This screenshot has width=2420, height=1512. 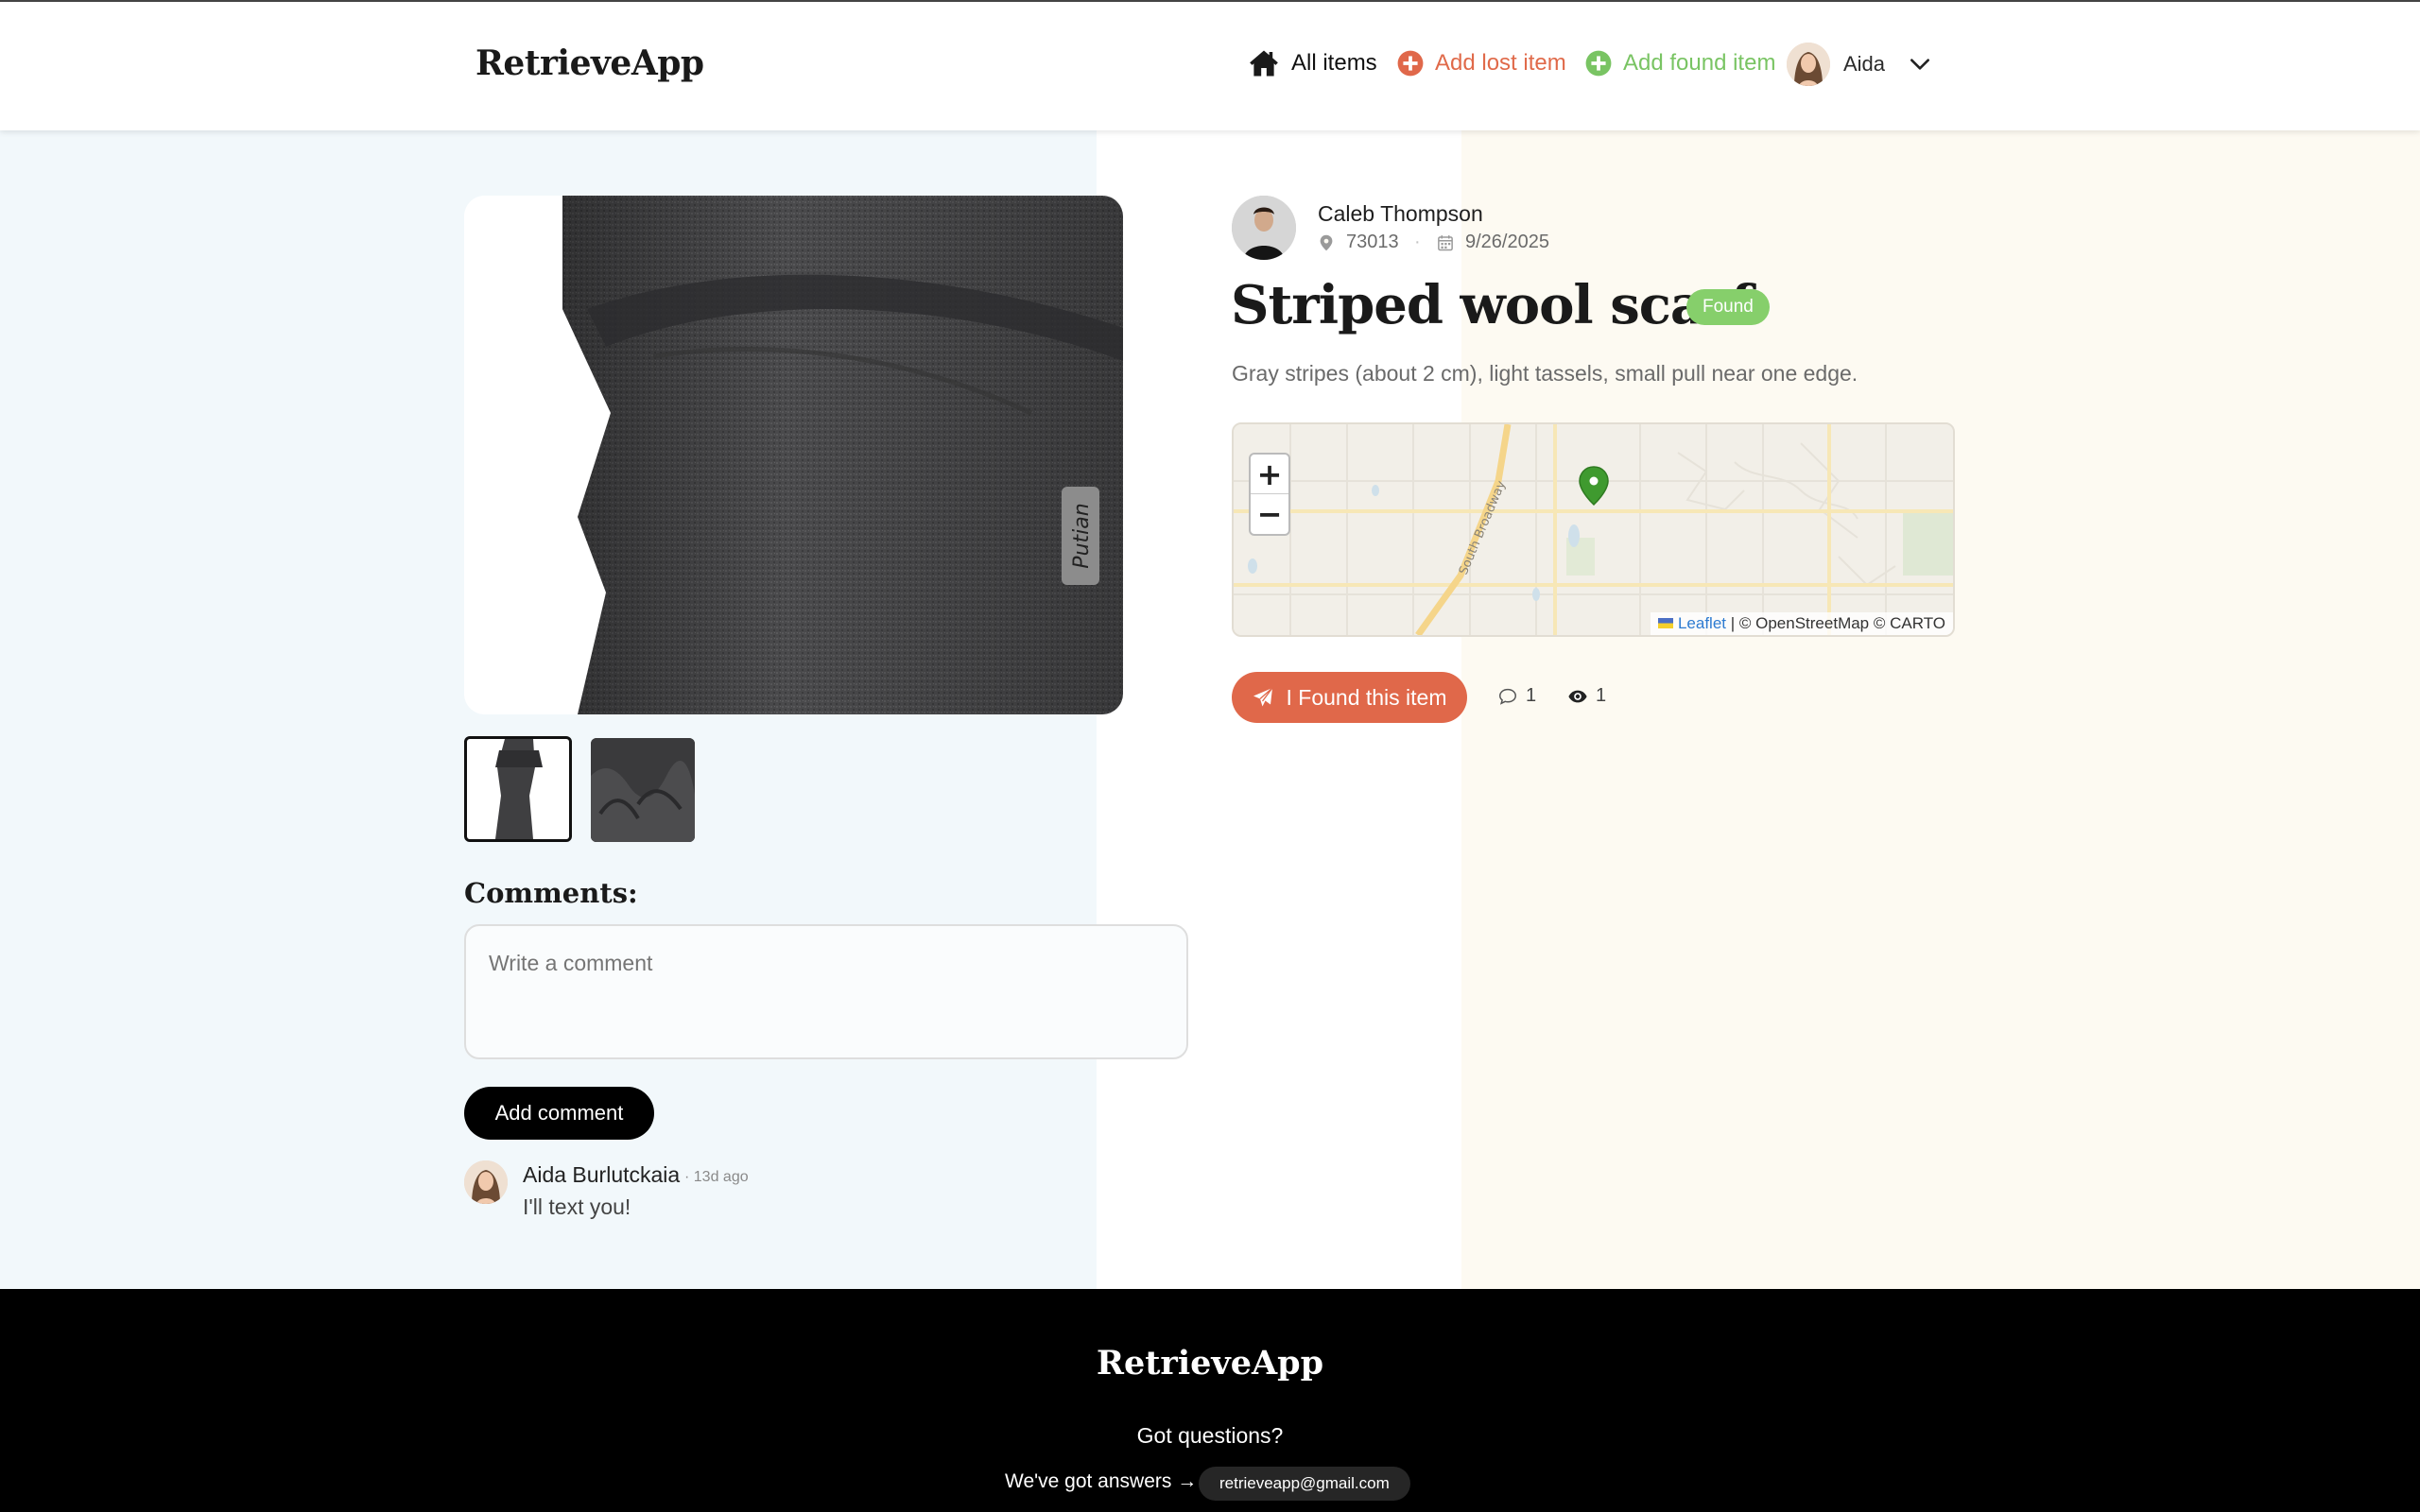 I want to click on footer-email-link: retrieveapp@gmail.com, so click(x=1304, y=1484).